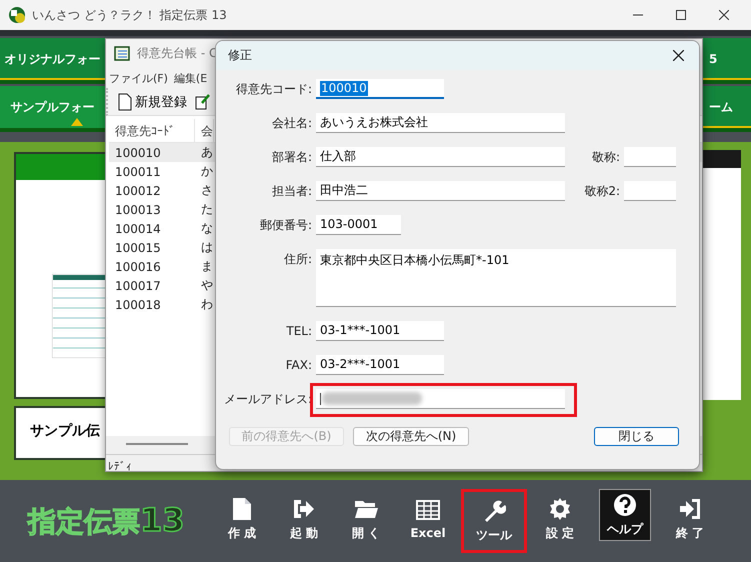  Describe the element at coordinates (107, 521) in the screenshot. I see `app-logo: 指定伝票13` at that location.